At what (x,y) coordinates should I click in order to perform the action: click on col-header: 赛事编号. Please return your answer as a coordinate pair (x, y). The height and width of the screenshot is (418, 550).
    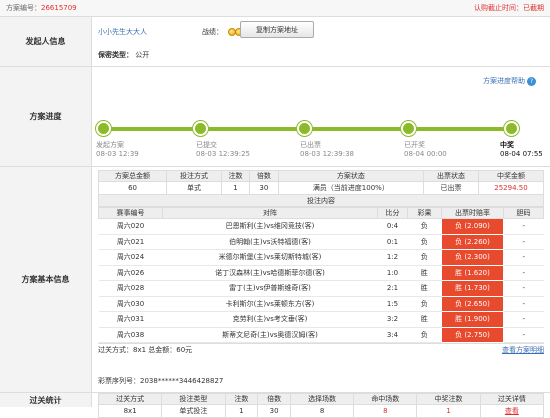
    Looking at the image, I should click on (130, 213).